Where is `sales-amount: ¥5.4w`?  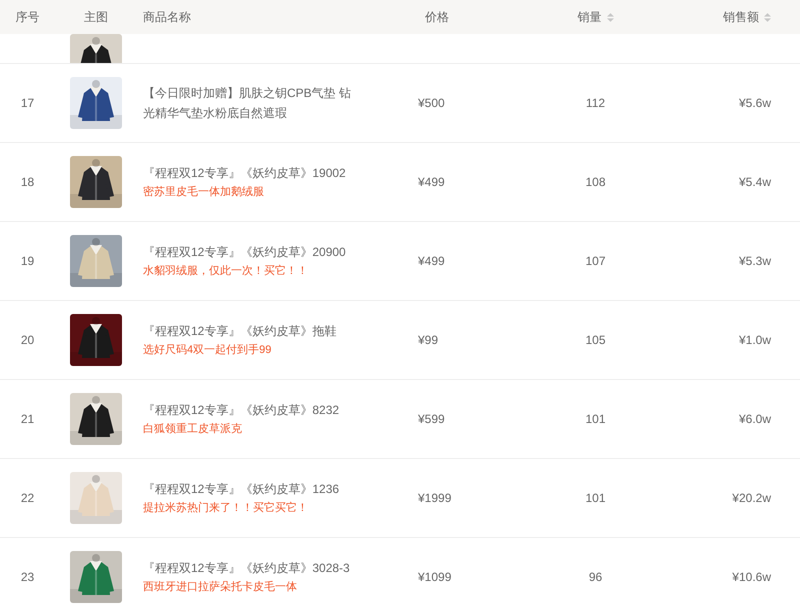 sales-amount: ¥5.4w is located at coordinates (754, 182).